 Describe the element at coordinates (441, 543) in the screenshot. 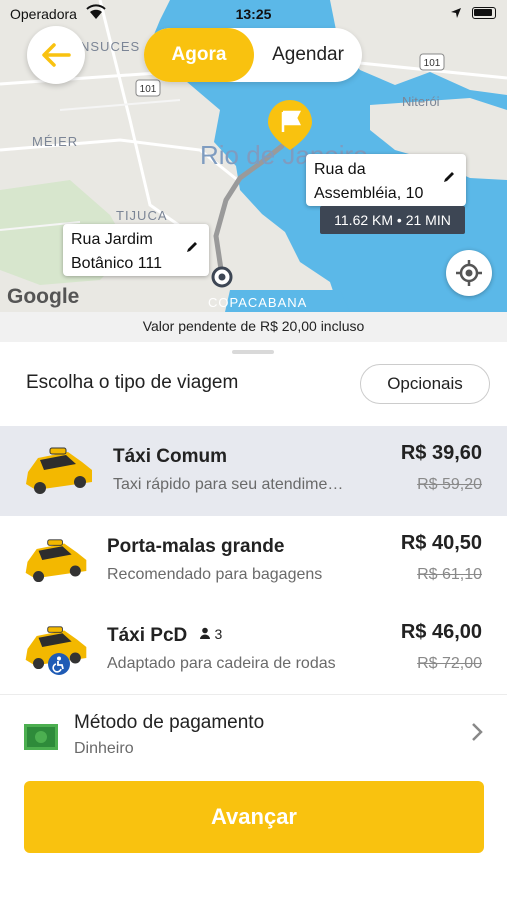

I see `ride-price: R$ 40,50` at that location.